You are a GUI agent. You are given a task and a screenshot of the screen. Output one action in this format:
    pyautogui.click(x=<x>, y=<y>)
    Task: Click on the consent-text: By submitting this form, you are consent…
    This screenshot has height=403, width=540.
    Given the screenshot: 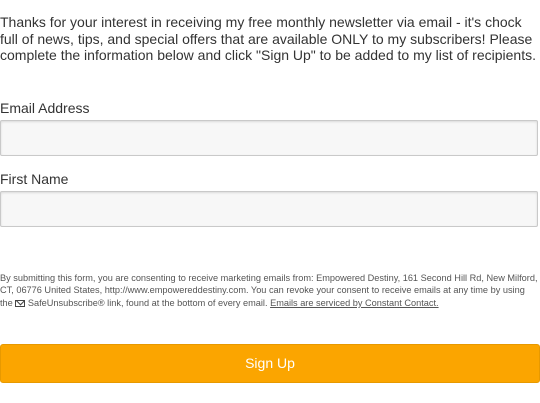 What is the action you would take?
    pyautogui.click(x=270, y=290)
    